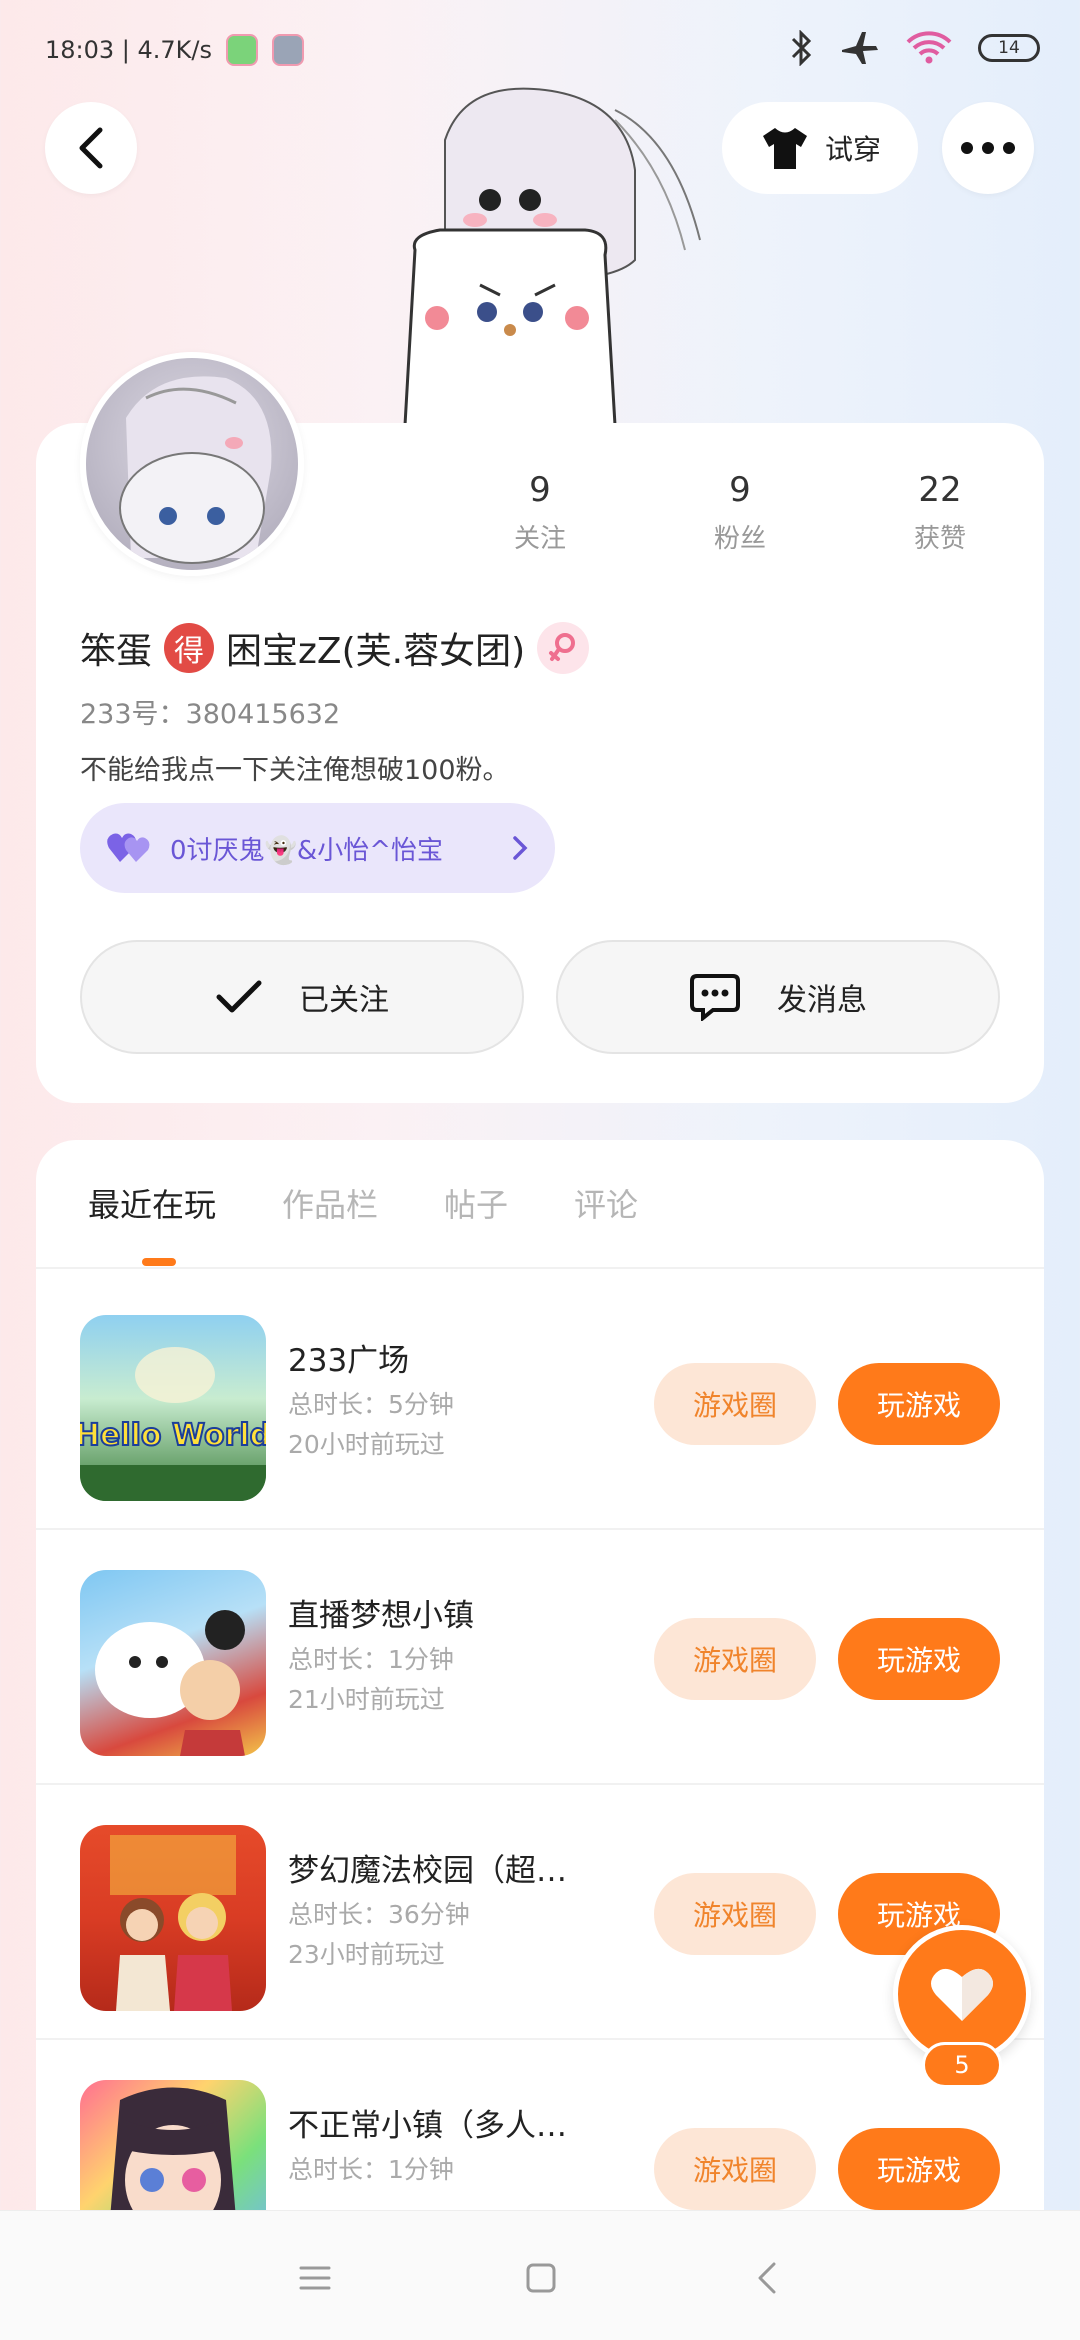 The height and width of the screenshot is (2340, 1080). What do you see at coordinates (740, 490) in the screenshot?
I see `stat-fans-value: 9` at bounding box center [740, 490].